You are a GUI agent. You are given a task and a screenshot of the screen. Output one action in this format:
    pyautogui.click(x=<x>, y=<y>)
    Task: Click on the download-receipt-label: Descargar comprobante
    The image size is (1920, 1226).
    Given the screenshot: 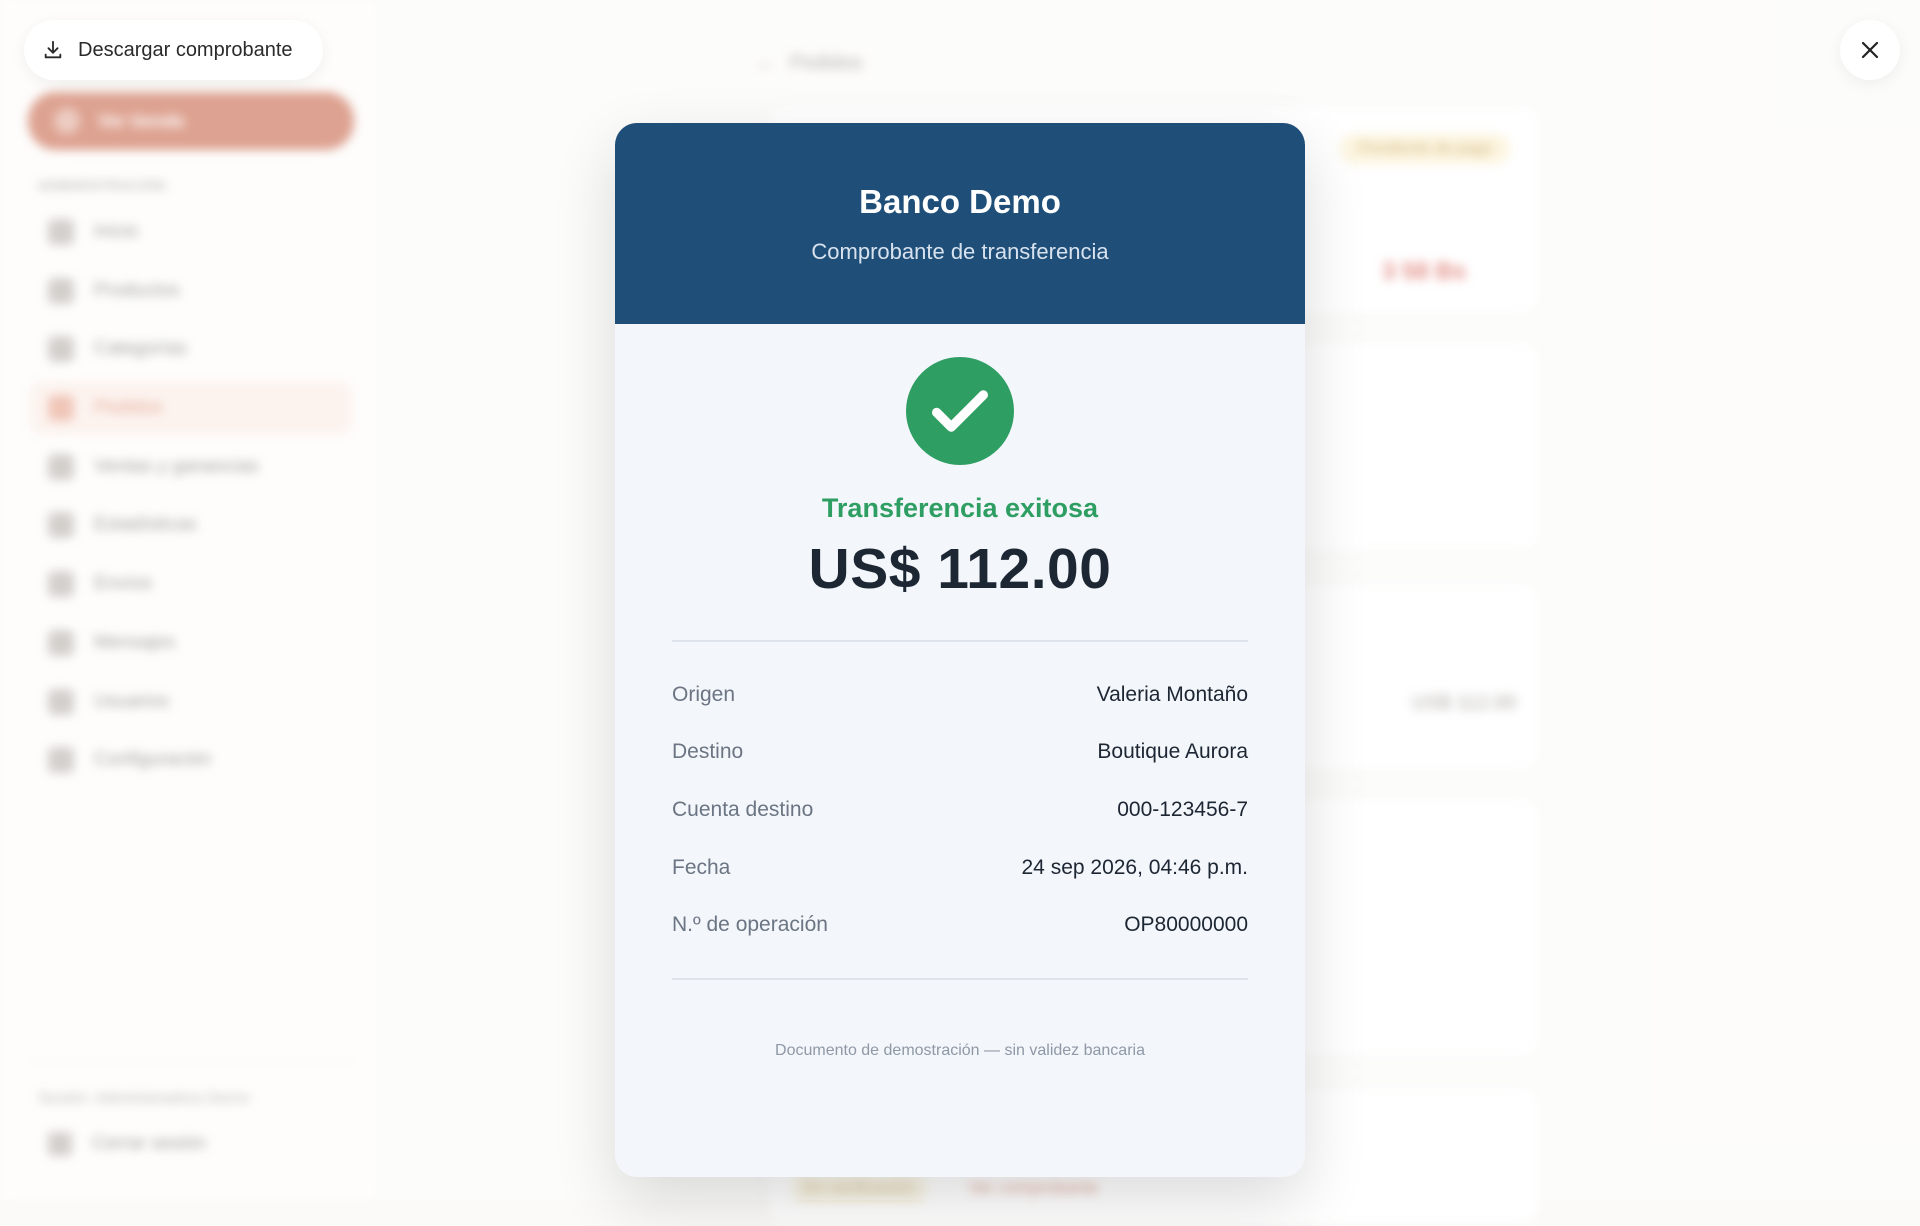 What is the action you would take?
    pyautogui.click(x=185, y=49)
    